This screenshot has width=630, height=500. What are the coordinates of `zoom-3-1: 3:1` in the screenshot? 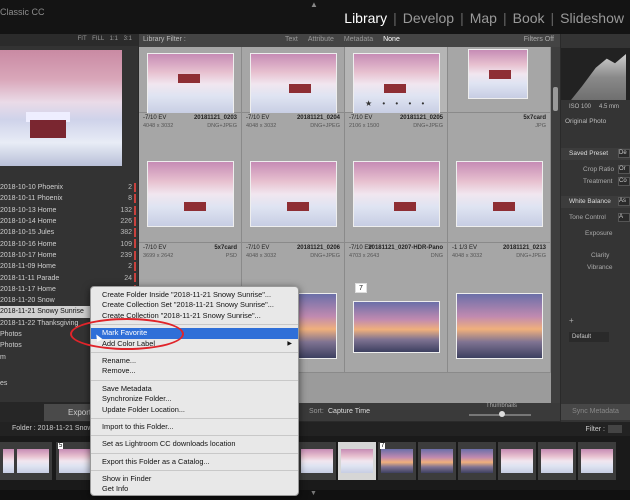 It's located at (128, 39).